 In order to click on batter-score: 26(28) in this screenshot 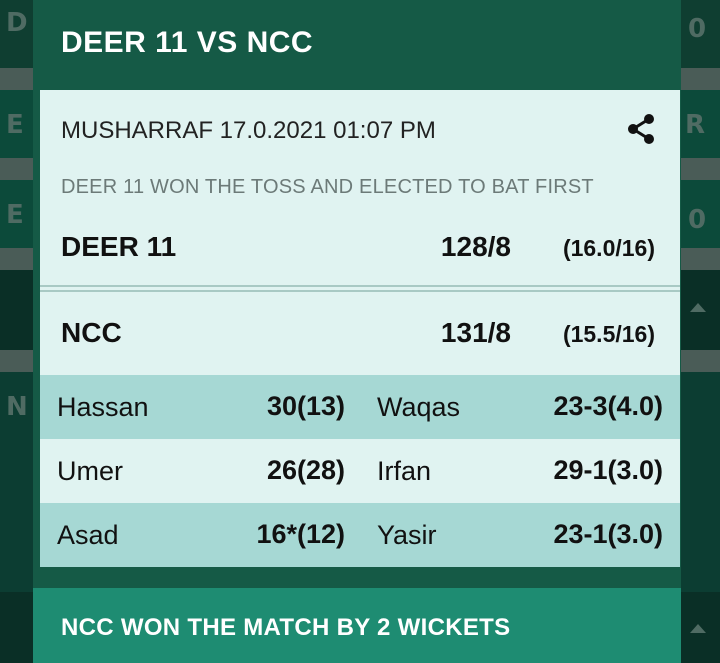, I will do `click(305, 470)`.